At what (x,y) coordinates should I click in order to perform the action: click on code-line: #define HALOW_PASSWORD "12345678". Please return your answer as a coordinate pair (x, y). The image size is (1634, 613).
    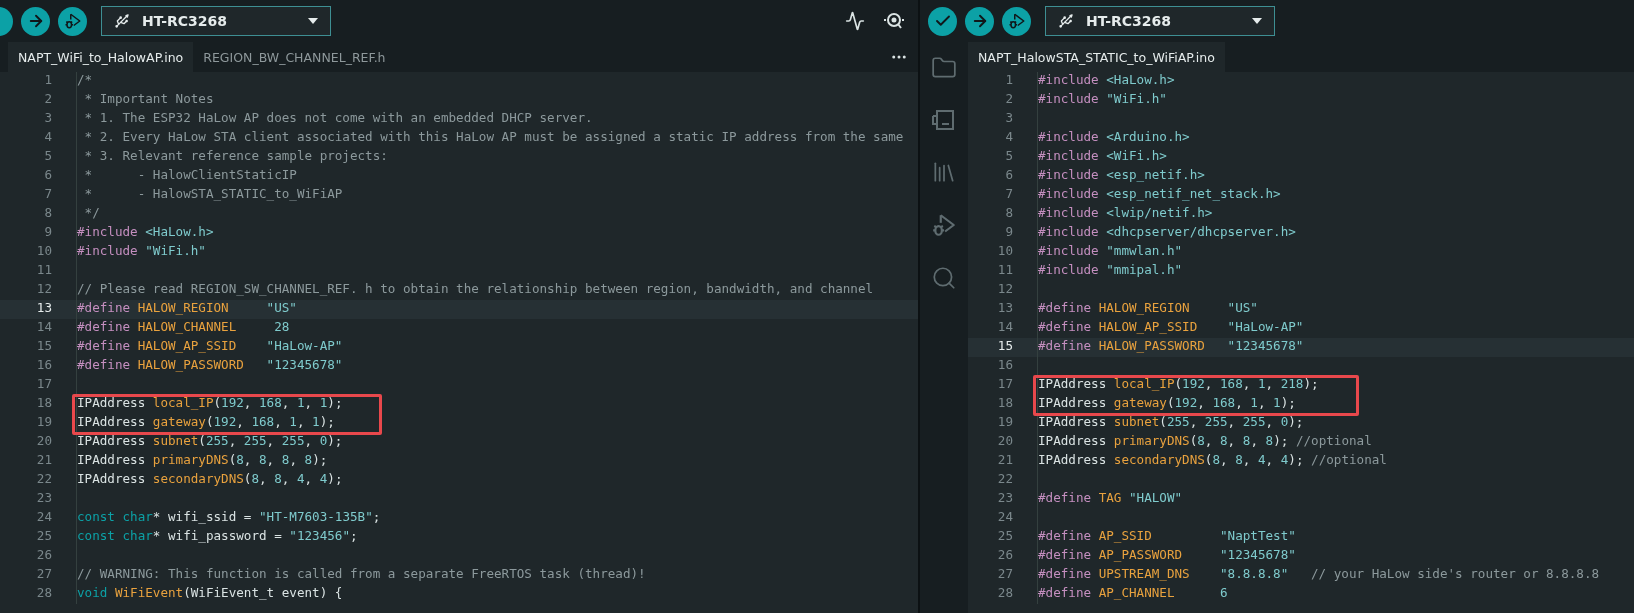
    Looking at the image, I should click on (1335, 347).